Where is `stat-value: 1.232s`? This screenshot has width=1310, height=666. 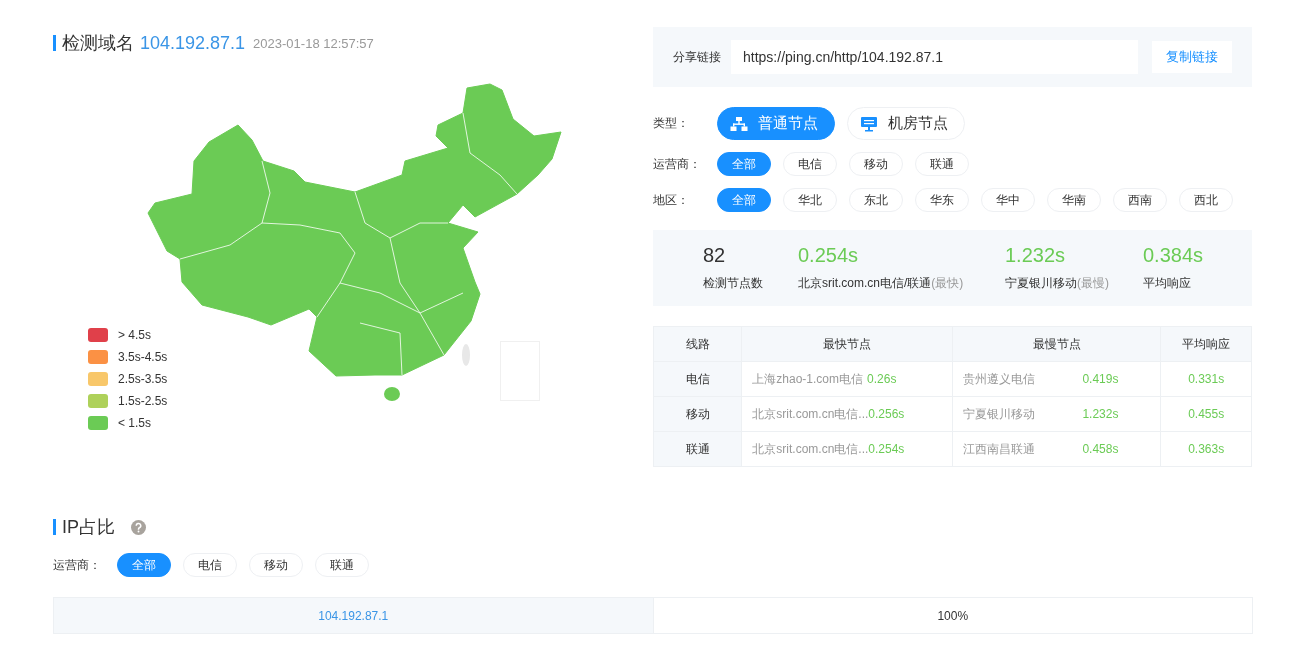 stat-value: 1.232s is located at coordinates (1036, 255).